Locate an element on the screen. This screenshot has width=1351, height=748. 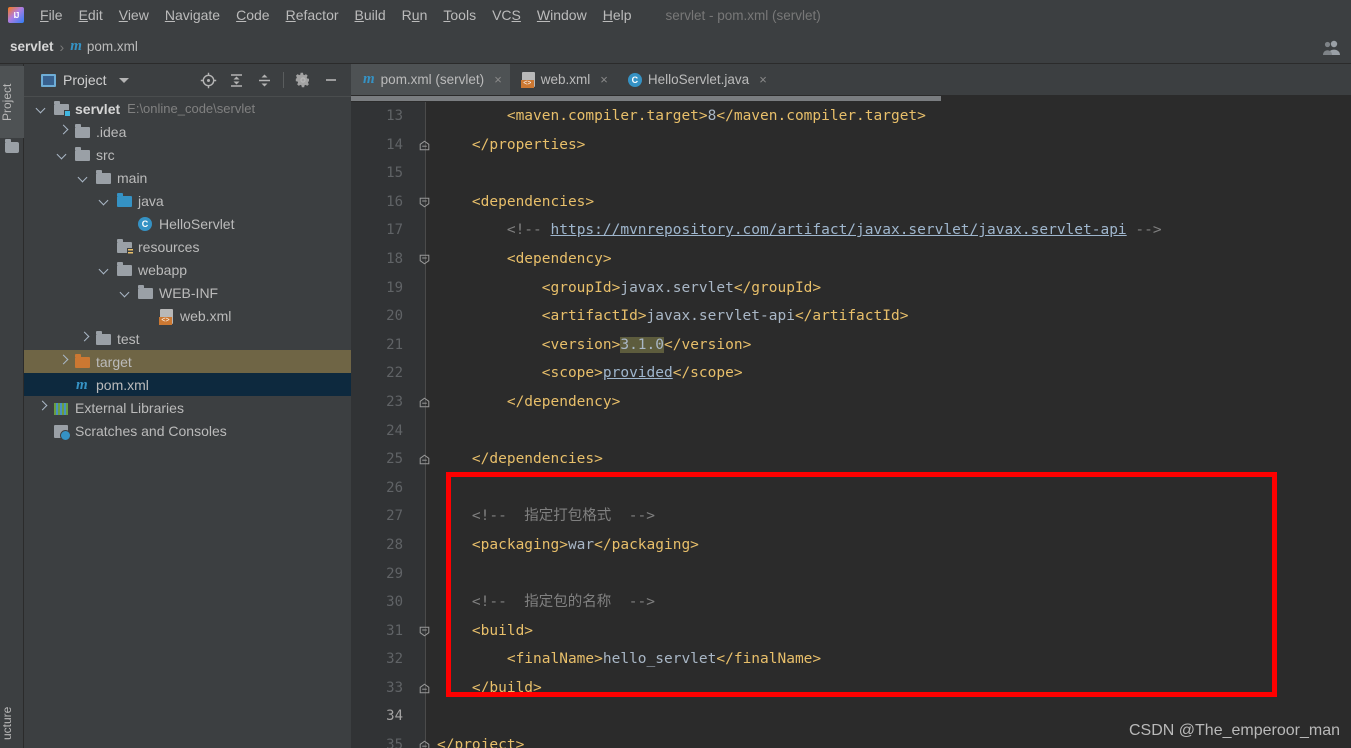
stripe-button-structure: ucture is located at coordinates (12, 716).